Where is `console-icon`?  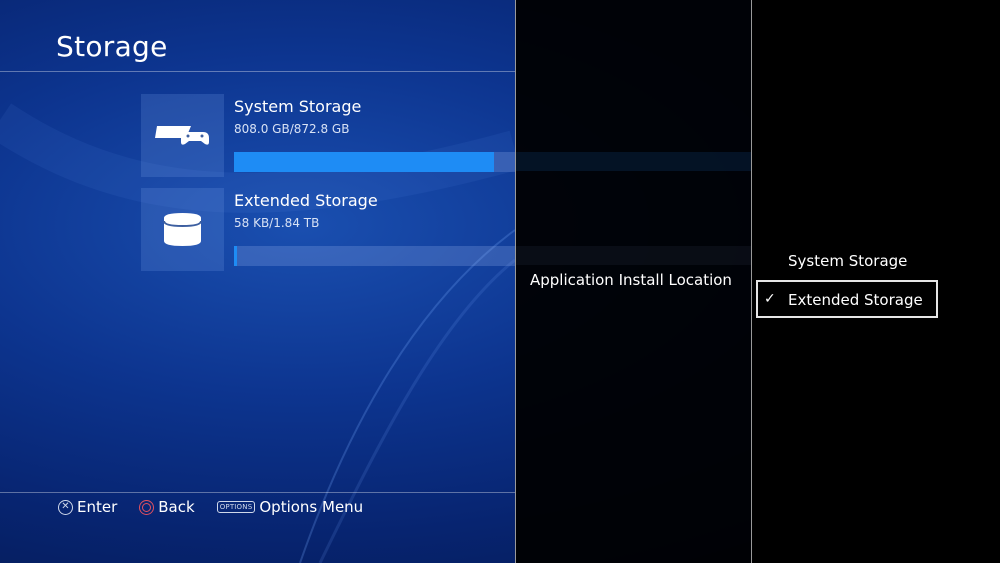
console-icon is located at coordinates (182, 135).